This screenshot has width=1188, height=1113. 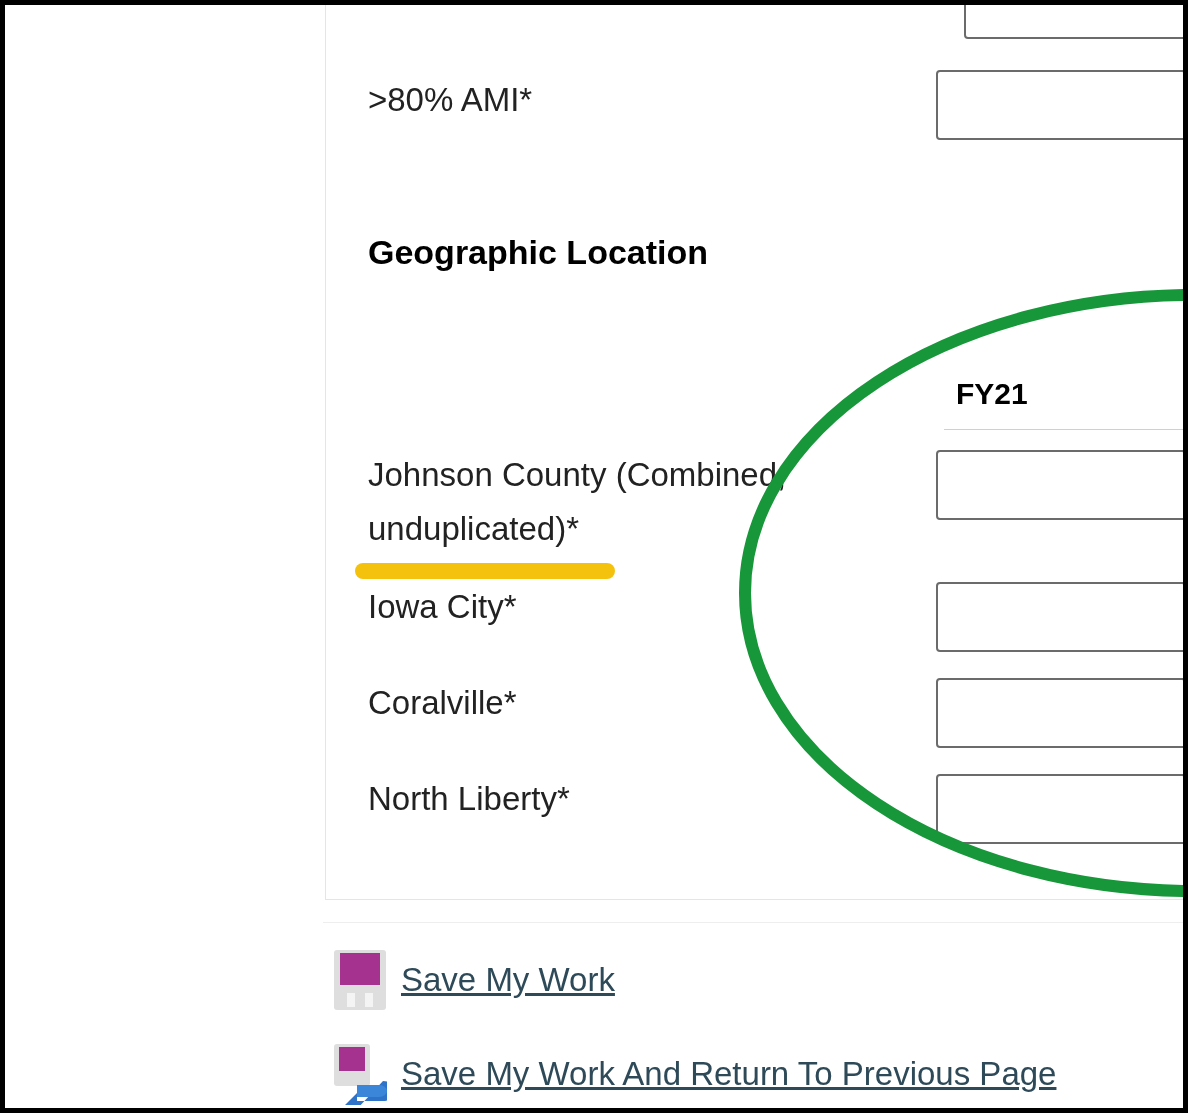 What do you see at coordinates (729, 1074) in the screenshot?
I see `link: Save My Work And Return To Previous Page` at bounding box center [729, 1074].